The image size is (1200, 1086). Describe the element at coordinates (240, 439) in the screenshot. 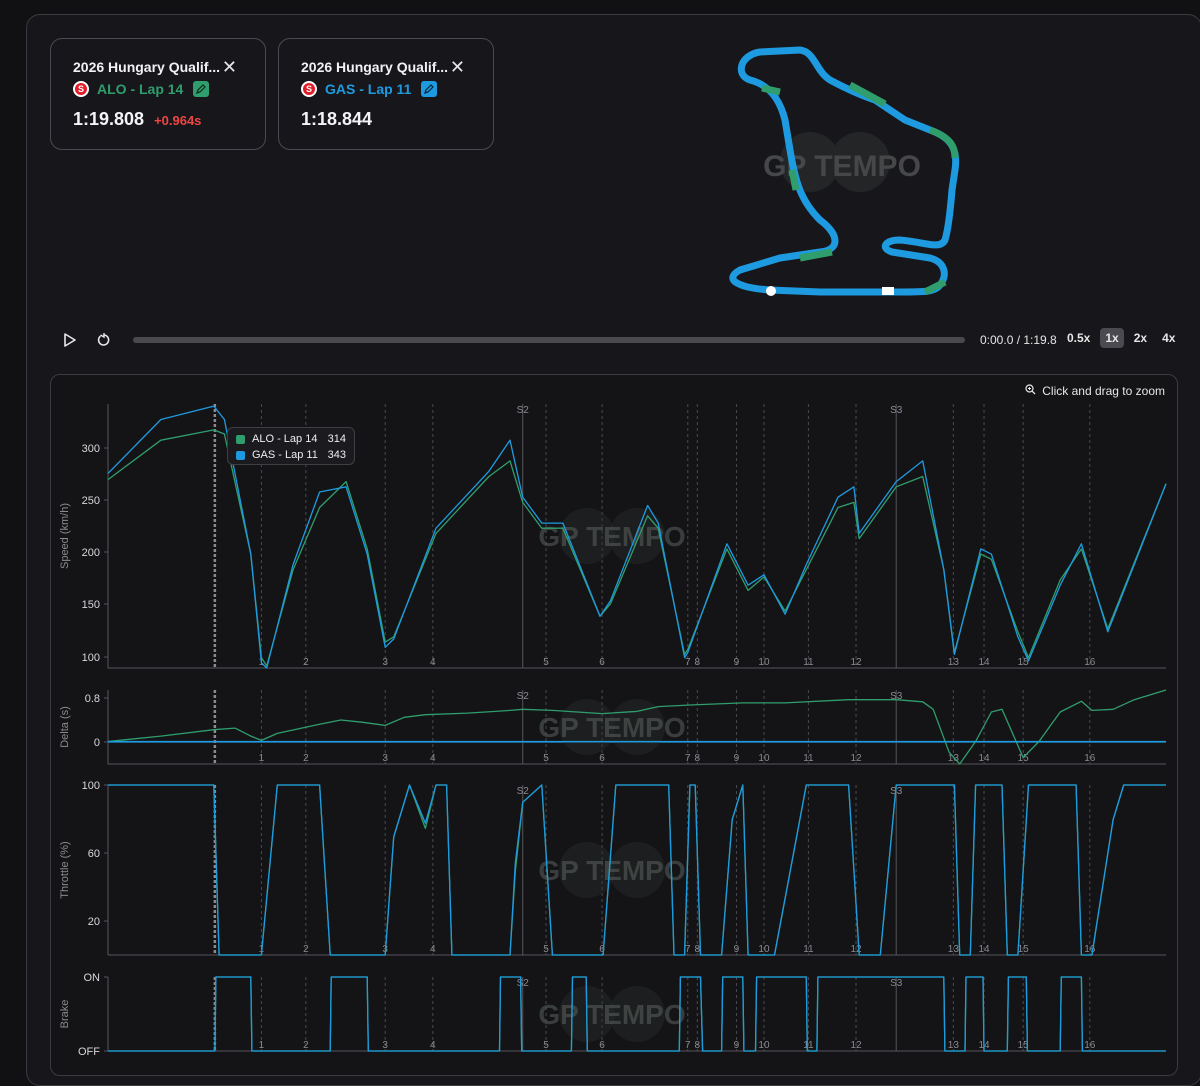

I see `legend-swatch-alo` at that location.